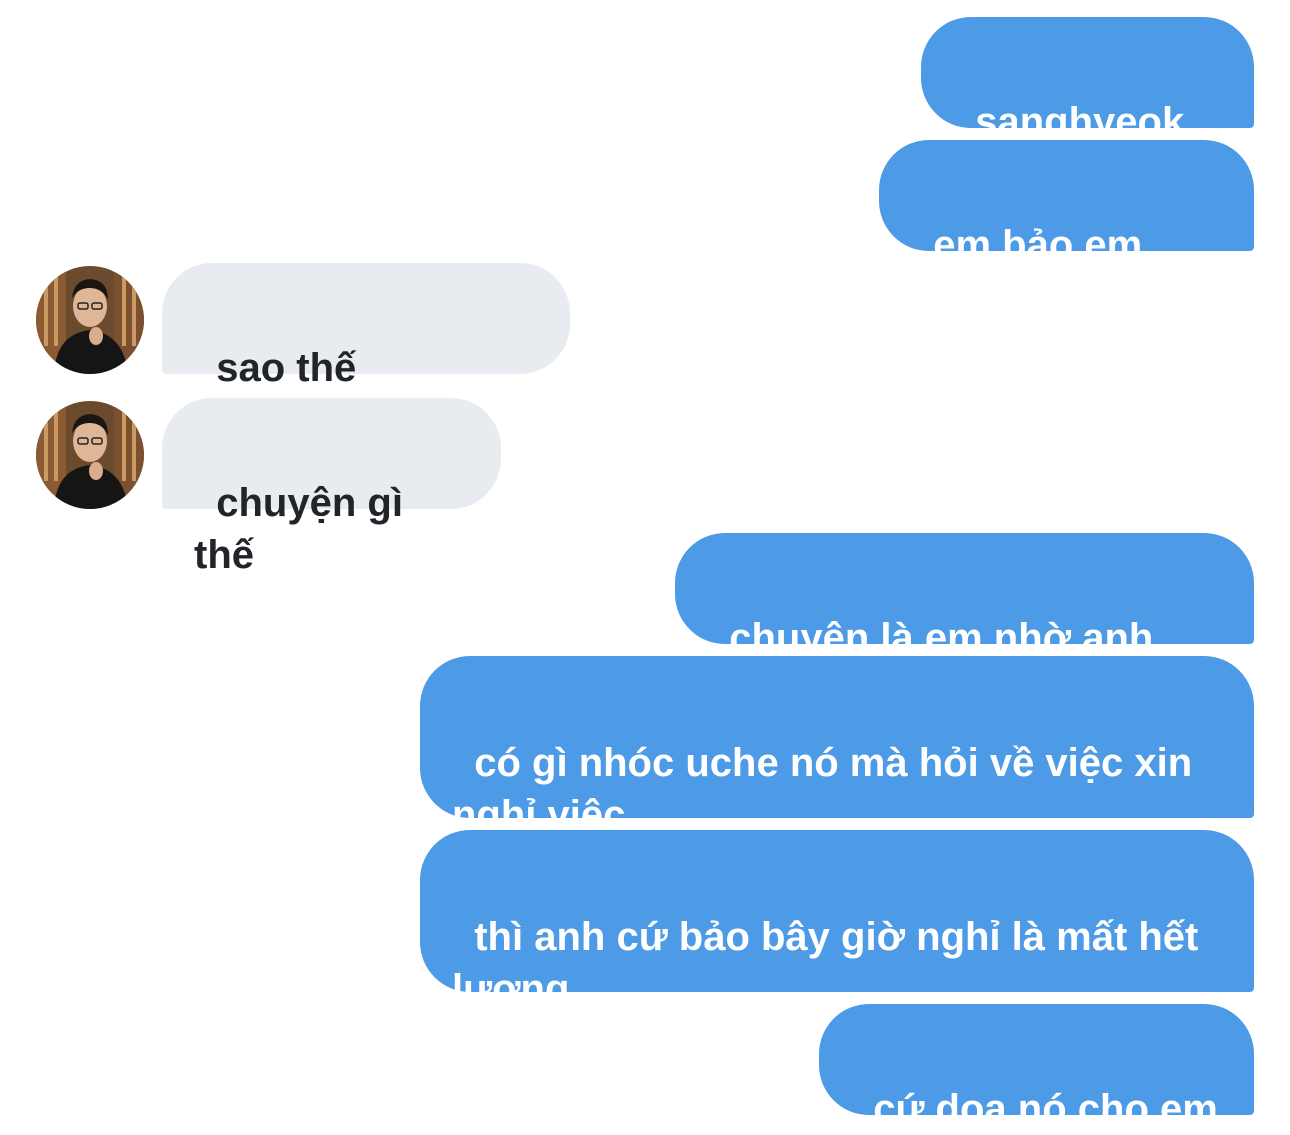 The height and width of the screenshot is (1135, 1290). What do you see at coordinates (1036, 1067) in the screenshot?
I see `message-bubble-outgoing: cứ doạ nó cho em` at bounding box center [1036, 1067].